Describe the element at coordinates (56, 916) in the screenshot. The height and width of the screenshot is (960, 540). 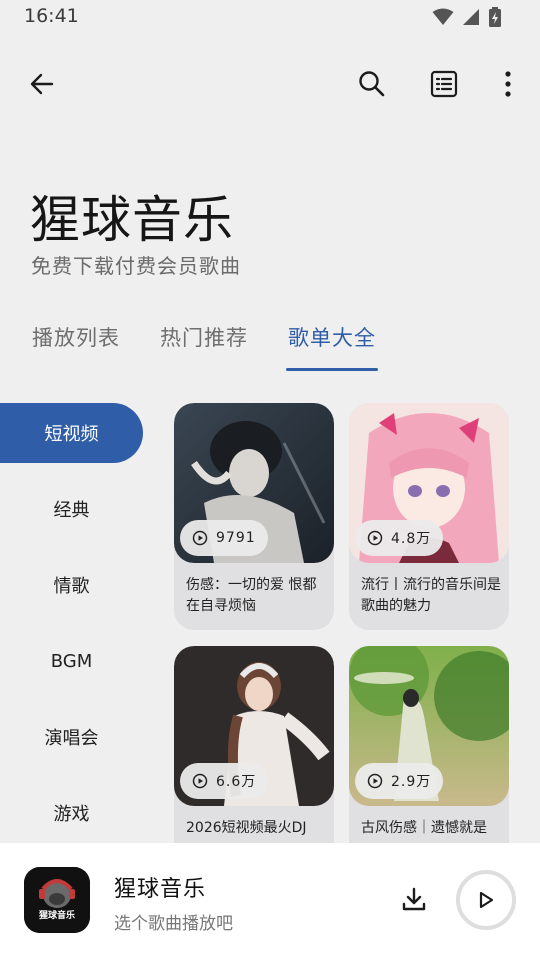
I see `cover-logo-text: 猩球音乐` at that location.